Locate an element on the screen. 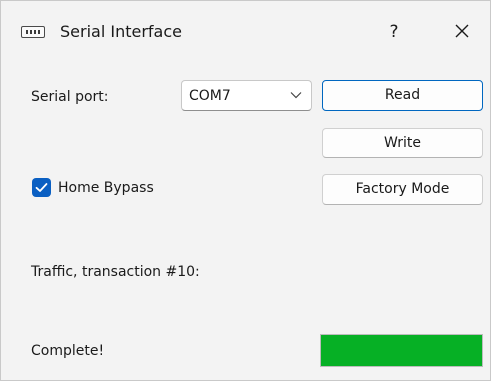 The image size is (491, 381). home-bypass-checkbox is located at coordinates (41, 187).